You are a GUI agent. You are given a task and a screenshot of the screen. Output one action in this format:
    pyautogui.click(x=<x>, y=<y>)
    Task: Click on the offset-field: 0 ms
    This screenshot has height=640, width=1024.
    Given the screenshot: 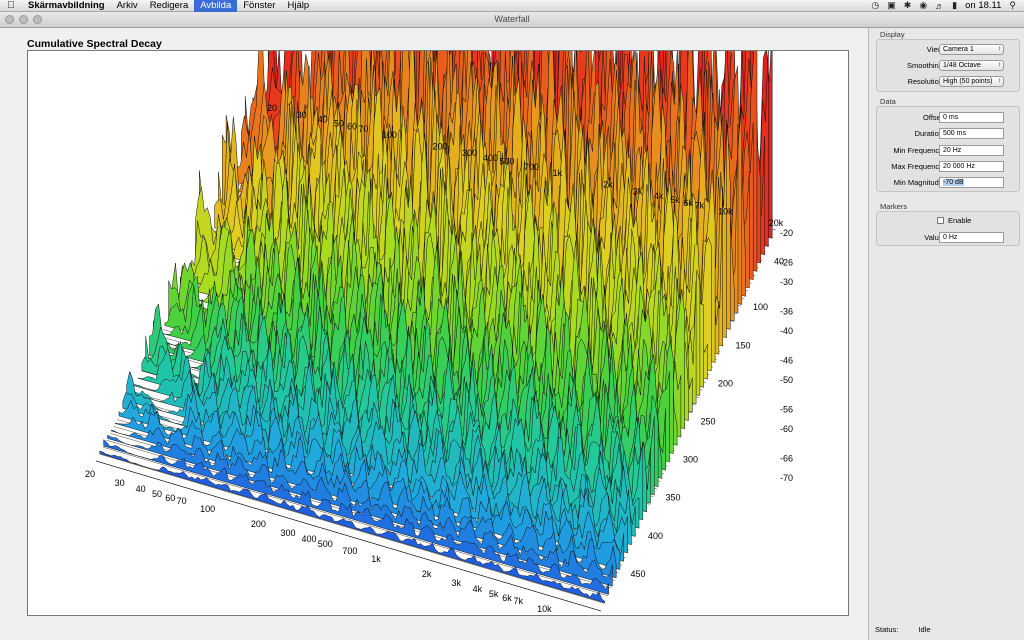 What is the action you would take?
    pyautogui.click(x=971, y=117)
    